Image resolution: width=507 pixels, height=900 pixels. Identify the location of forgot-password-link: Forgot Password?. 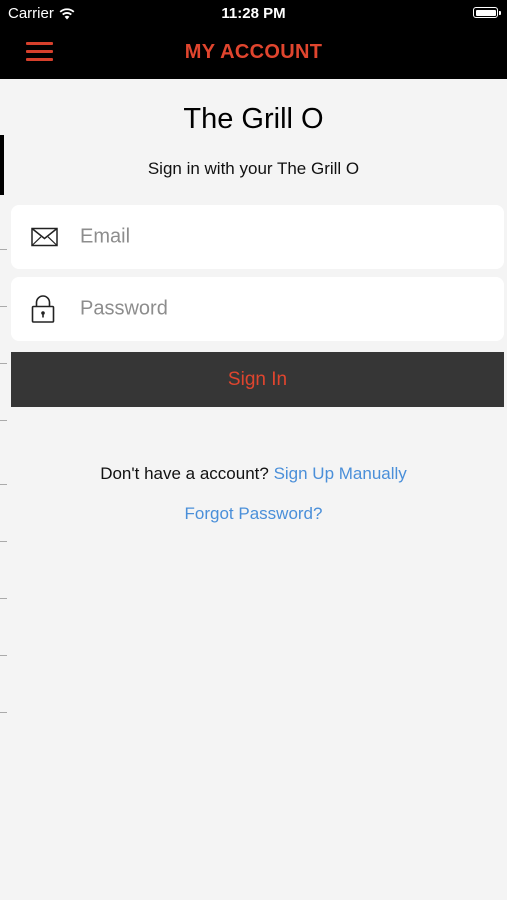
(254, 513).